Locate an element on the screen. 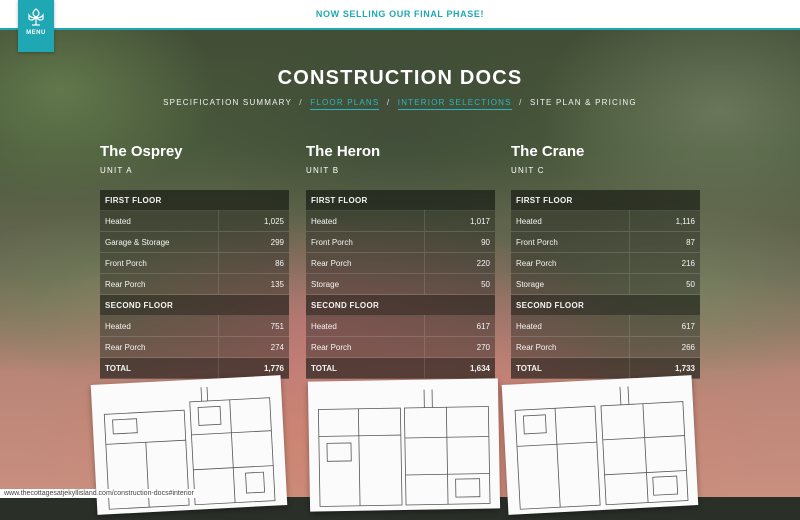 The image size is (800, 520). announcement-banner: NOW SELLING OUR FINAL PHASE! is located at coordinates (400, 14).